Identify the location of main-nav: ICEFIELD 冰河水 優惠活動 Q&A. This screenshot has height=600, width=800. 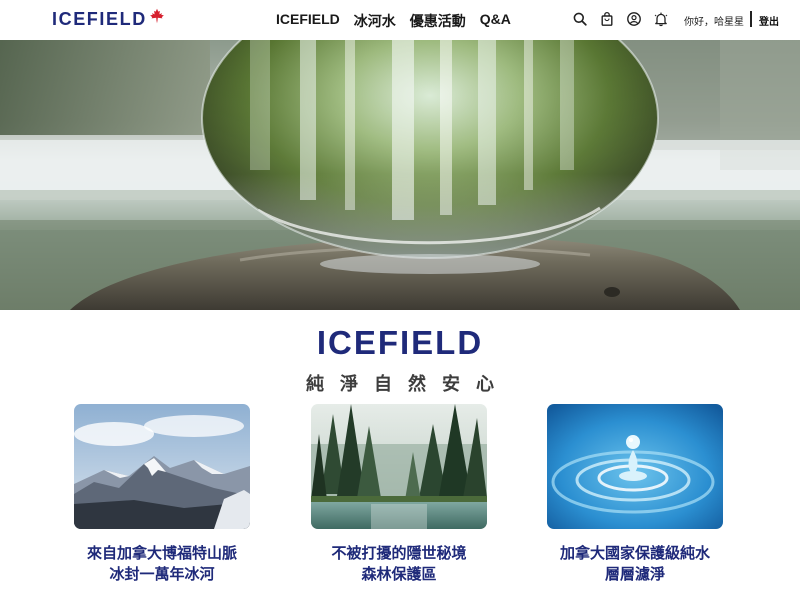
(393, 21).